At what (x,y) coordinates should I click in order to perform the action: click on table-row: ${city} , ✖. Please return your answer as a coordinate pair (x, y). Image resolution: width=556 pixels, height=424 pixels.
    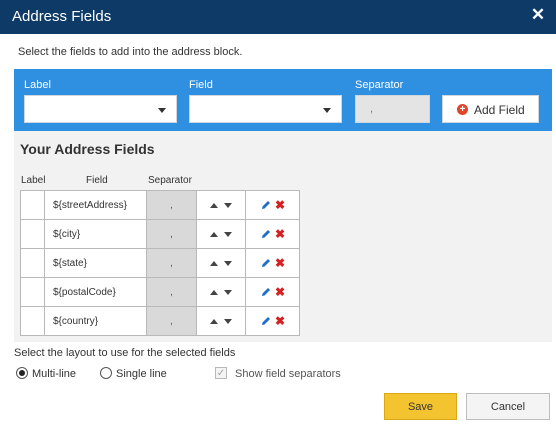
    Looking at the image, I should click on (160, 234).